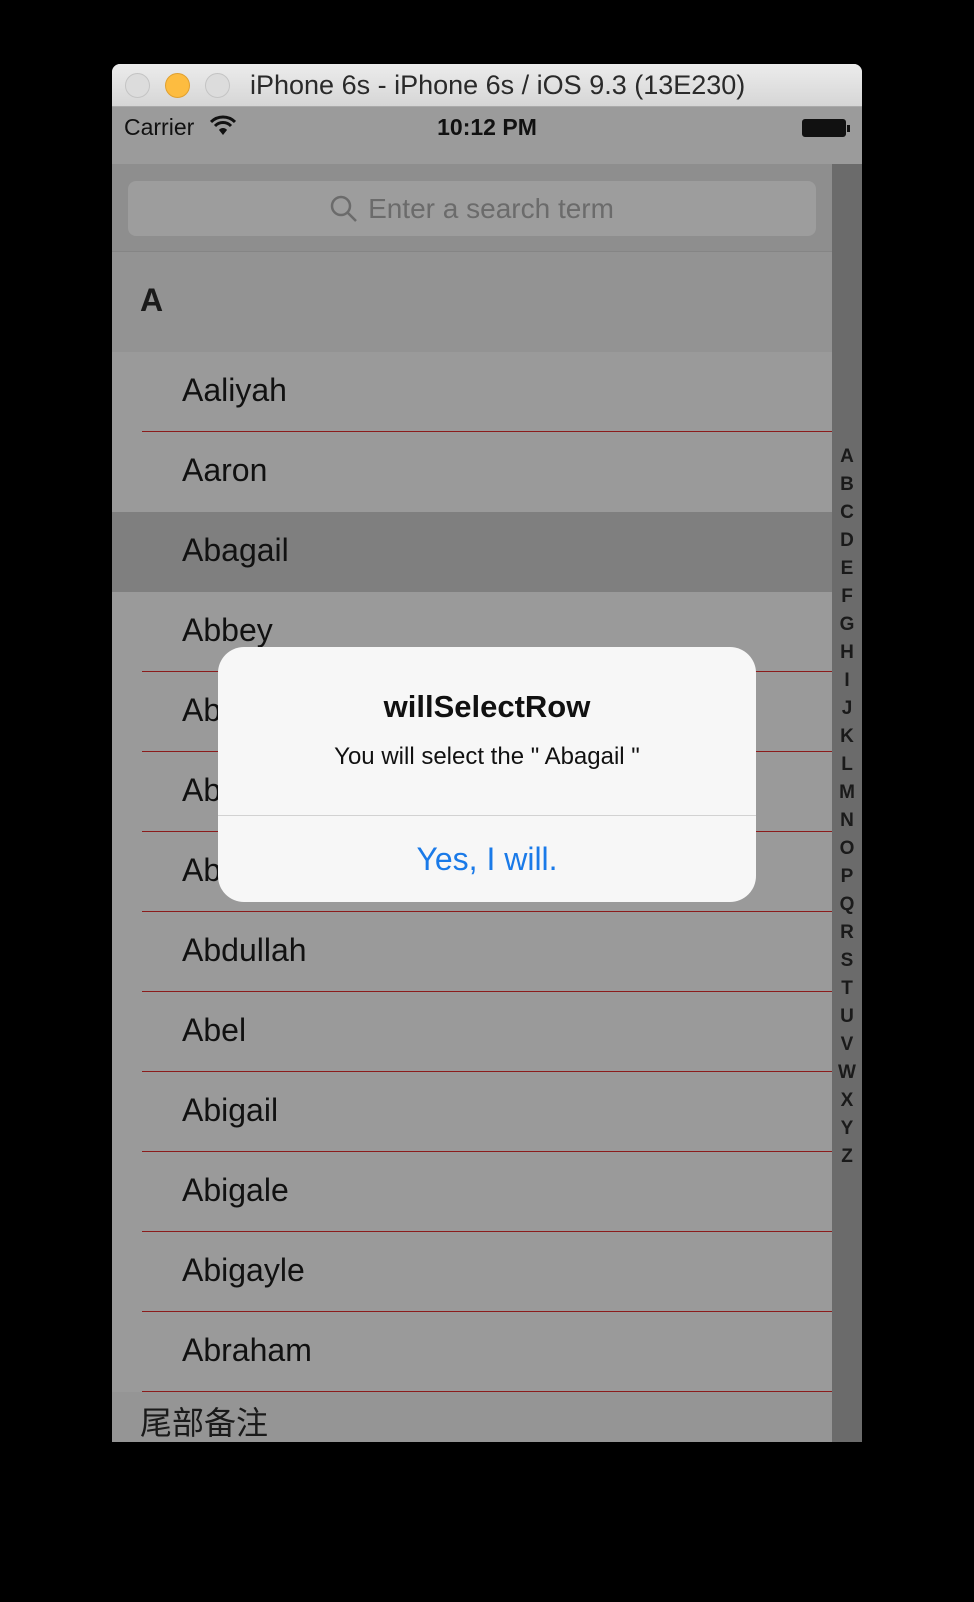 This screenshot has height=1602, width=974. What do you see at coordinates (472, 552) in the screenshot?
I see `table-row: Abagail` at bounding box center [472, 552].